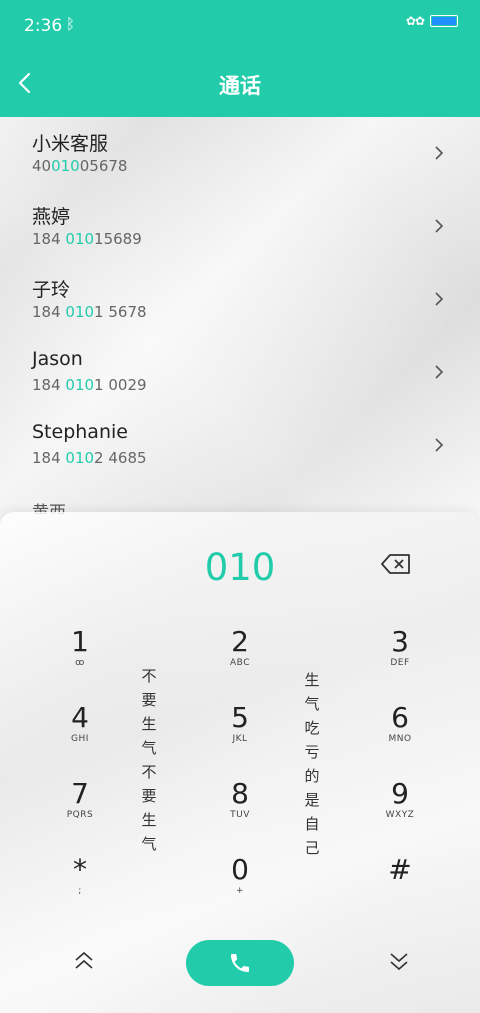 The image size is (480, 1013). I want to click on key-2: 2 ABC, so click(240, 656).